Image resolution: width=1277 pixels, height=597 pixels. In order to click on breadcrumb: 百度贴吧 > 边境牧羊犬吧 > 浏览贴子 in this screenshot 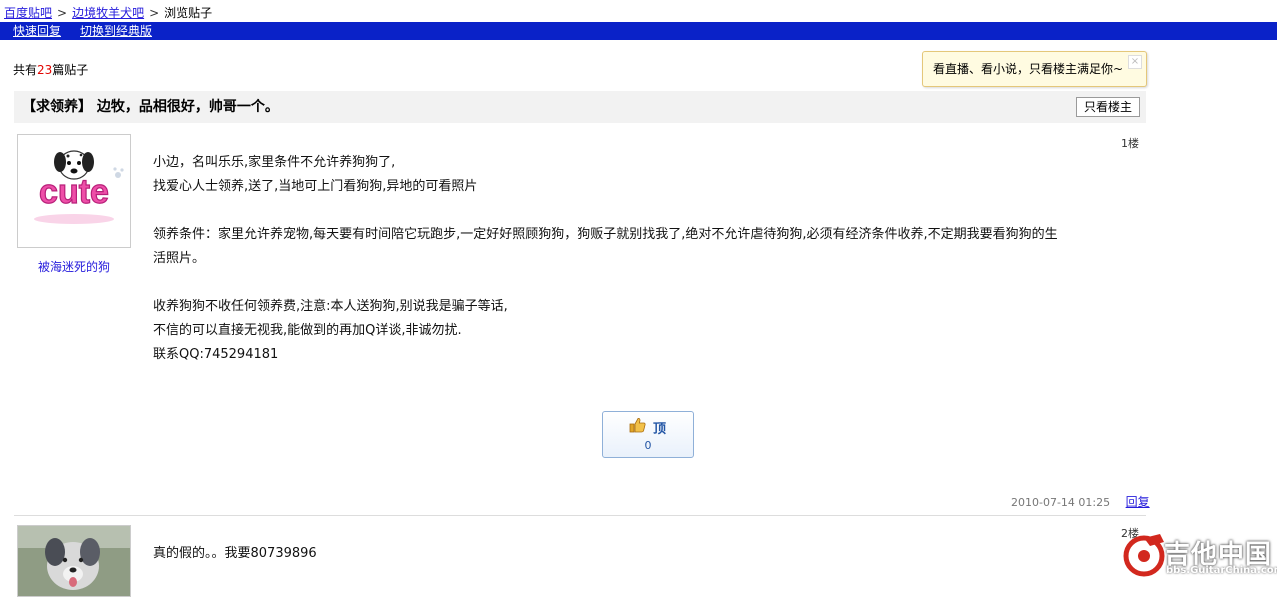, I will do `click(108, 13)`.